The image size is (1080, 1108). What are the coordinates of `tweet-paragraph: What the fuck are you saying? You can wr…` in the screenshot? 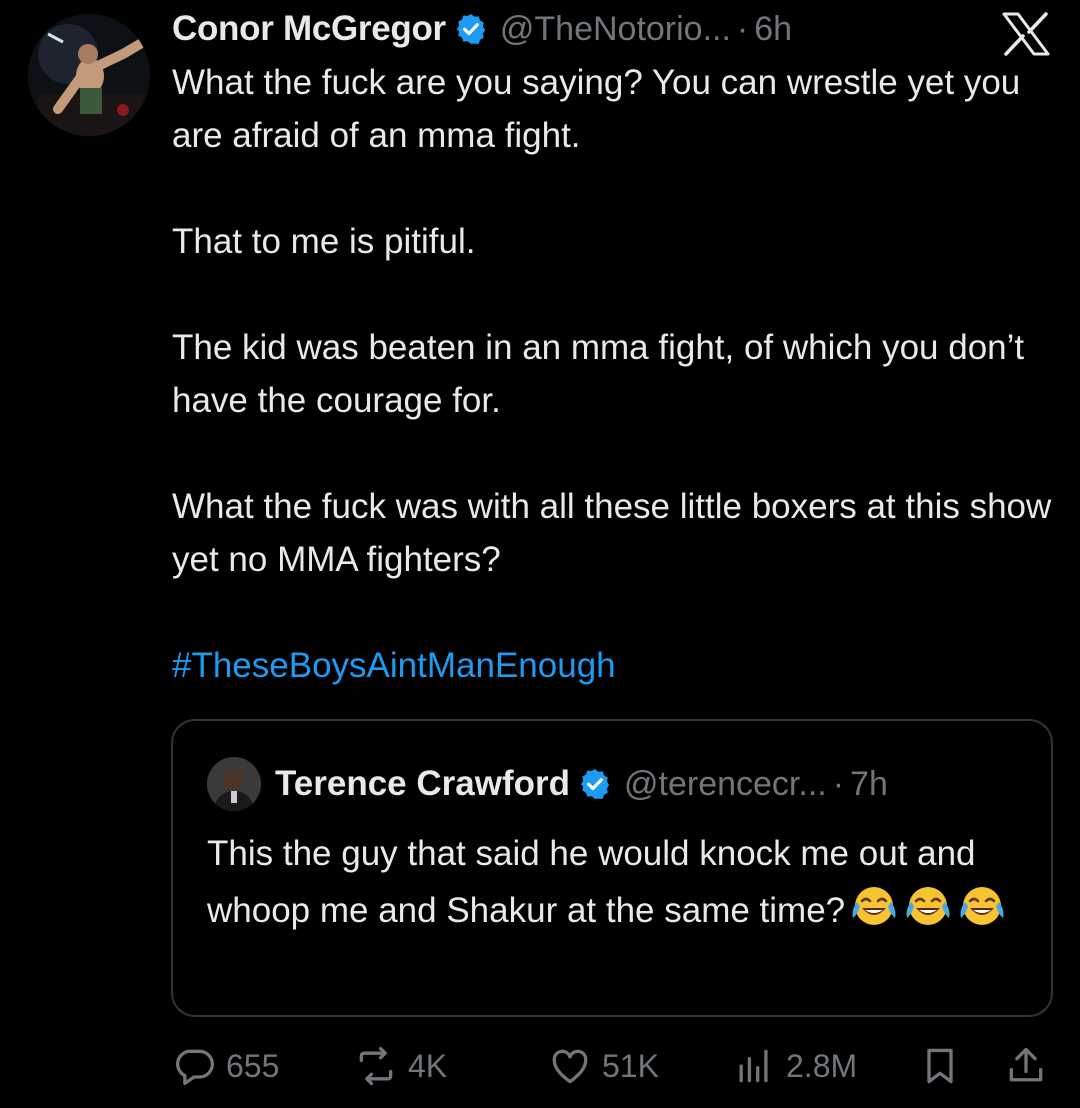 It's located at (596, 109).